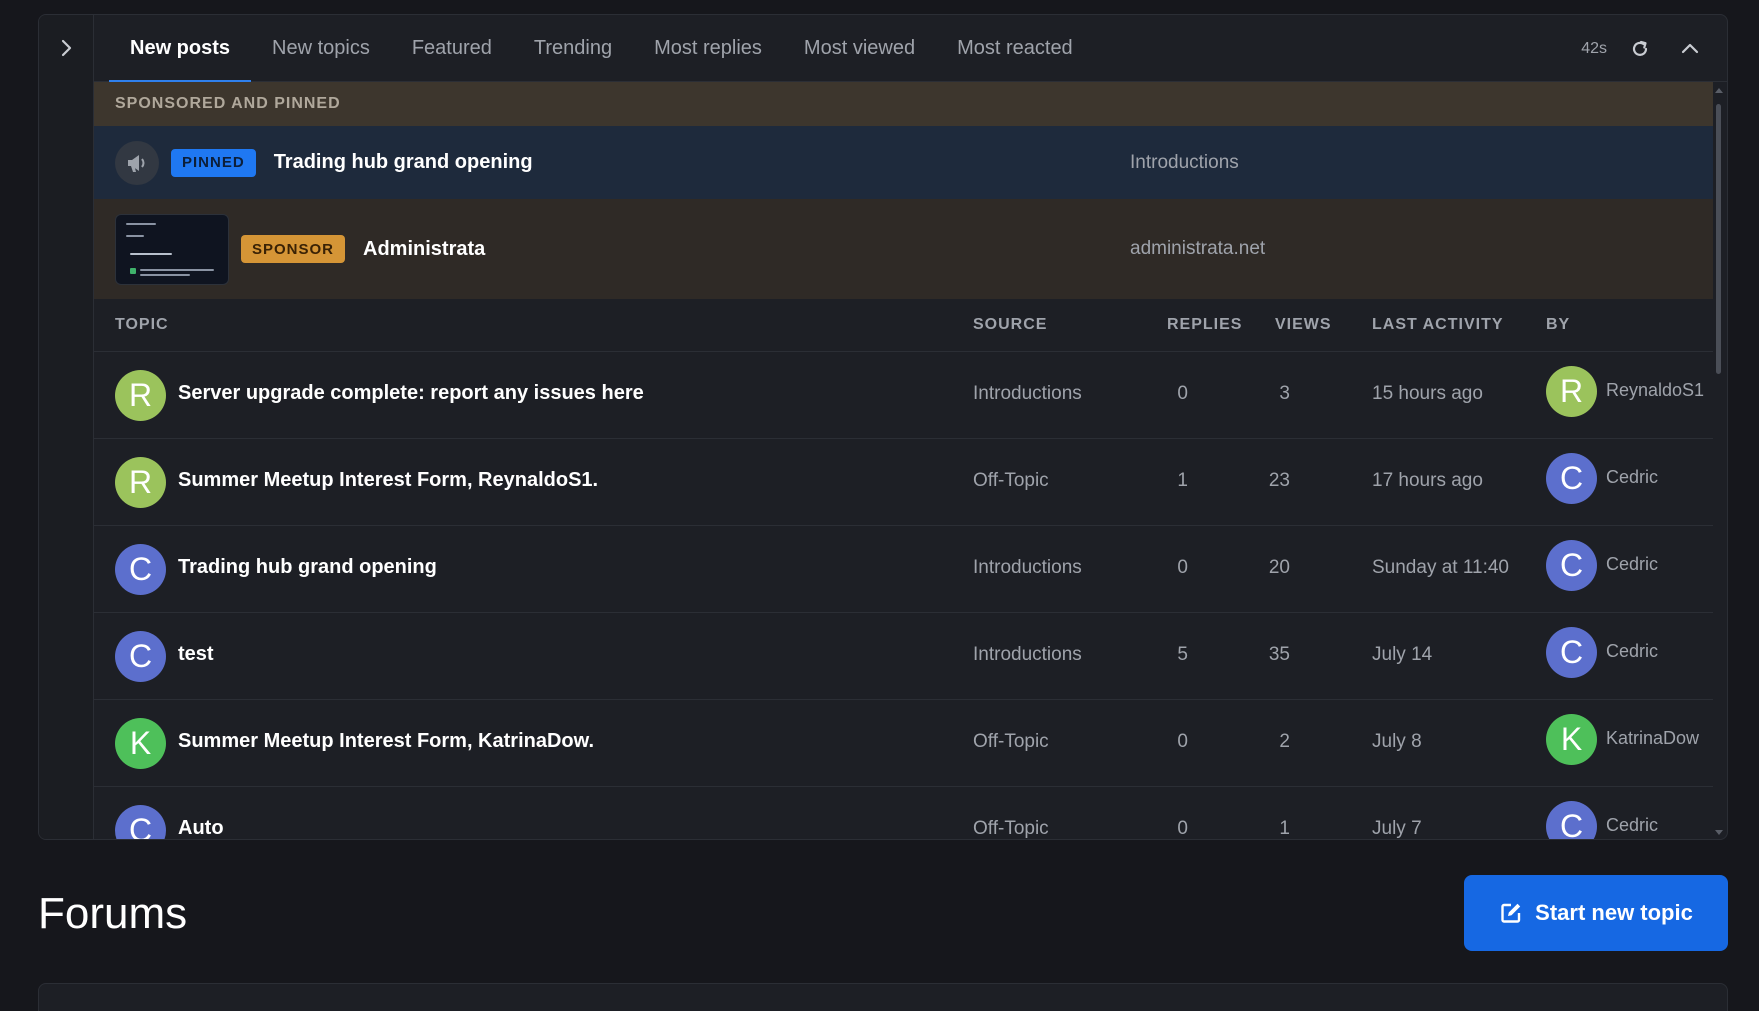 This screenshot has height=1011, width=1759. What do you see at coordinates (201, 828) in the screenshot?
I see `topic-title: Auto` at bounding box center [201, 828].